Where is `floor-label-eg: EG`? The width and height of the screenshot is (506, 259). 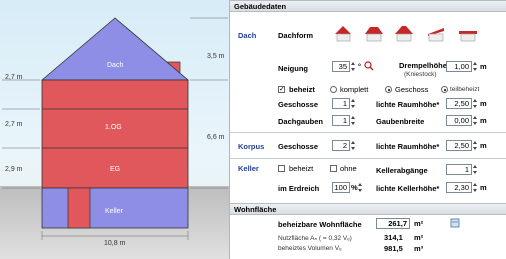
floor-label-eg: EG is located at coordinates (115, 169).